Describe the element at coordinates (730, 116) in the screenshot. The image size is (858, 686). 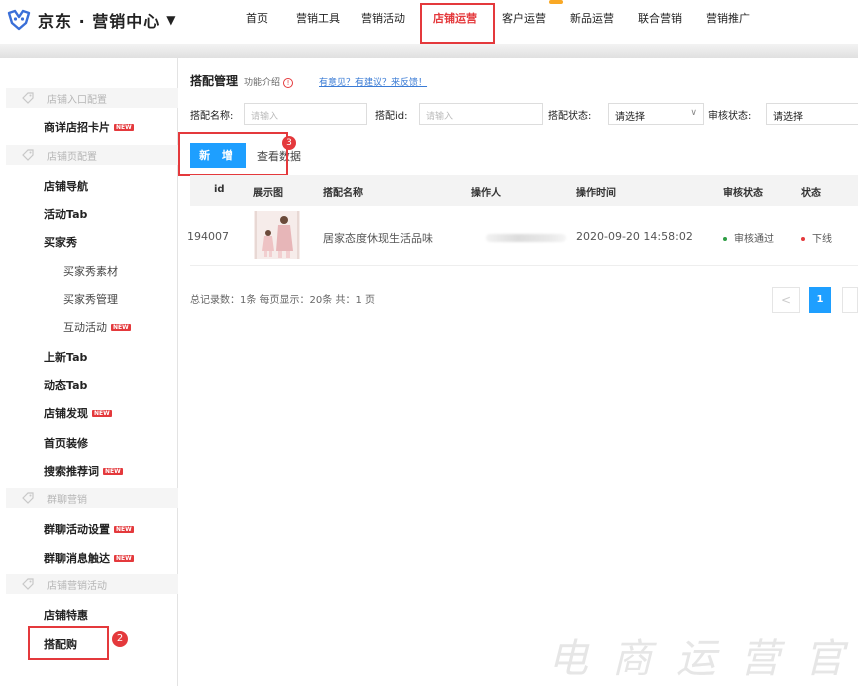
I see `review-filter-label: 审核状态:` at that location.